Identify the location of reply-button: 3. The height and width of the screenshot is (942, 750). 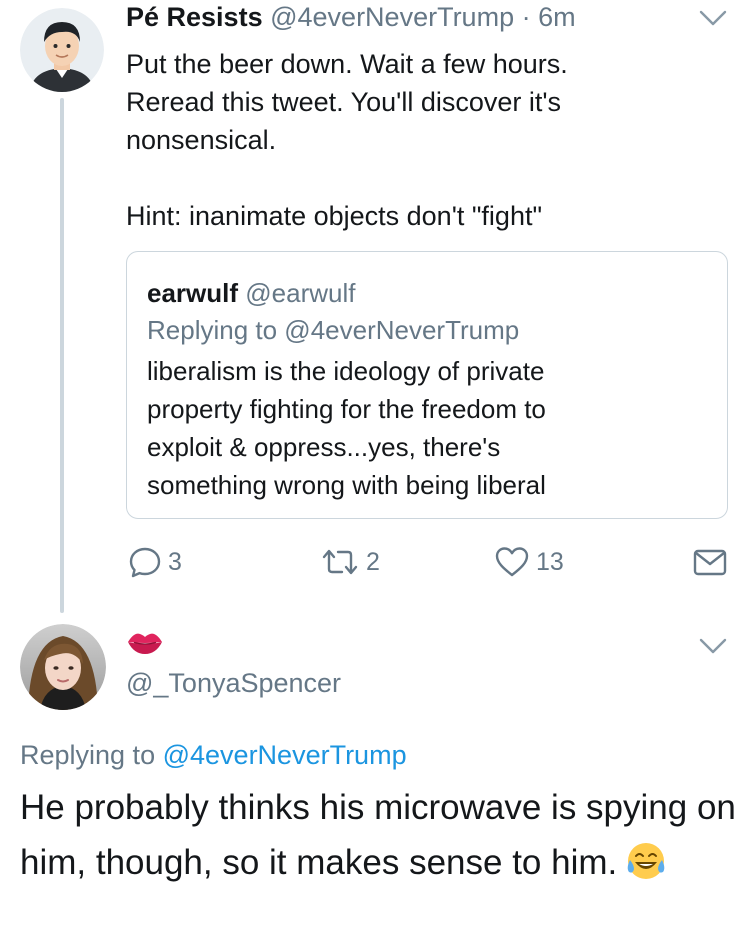
(155, 562).